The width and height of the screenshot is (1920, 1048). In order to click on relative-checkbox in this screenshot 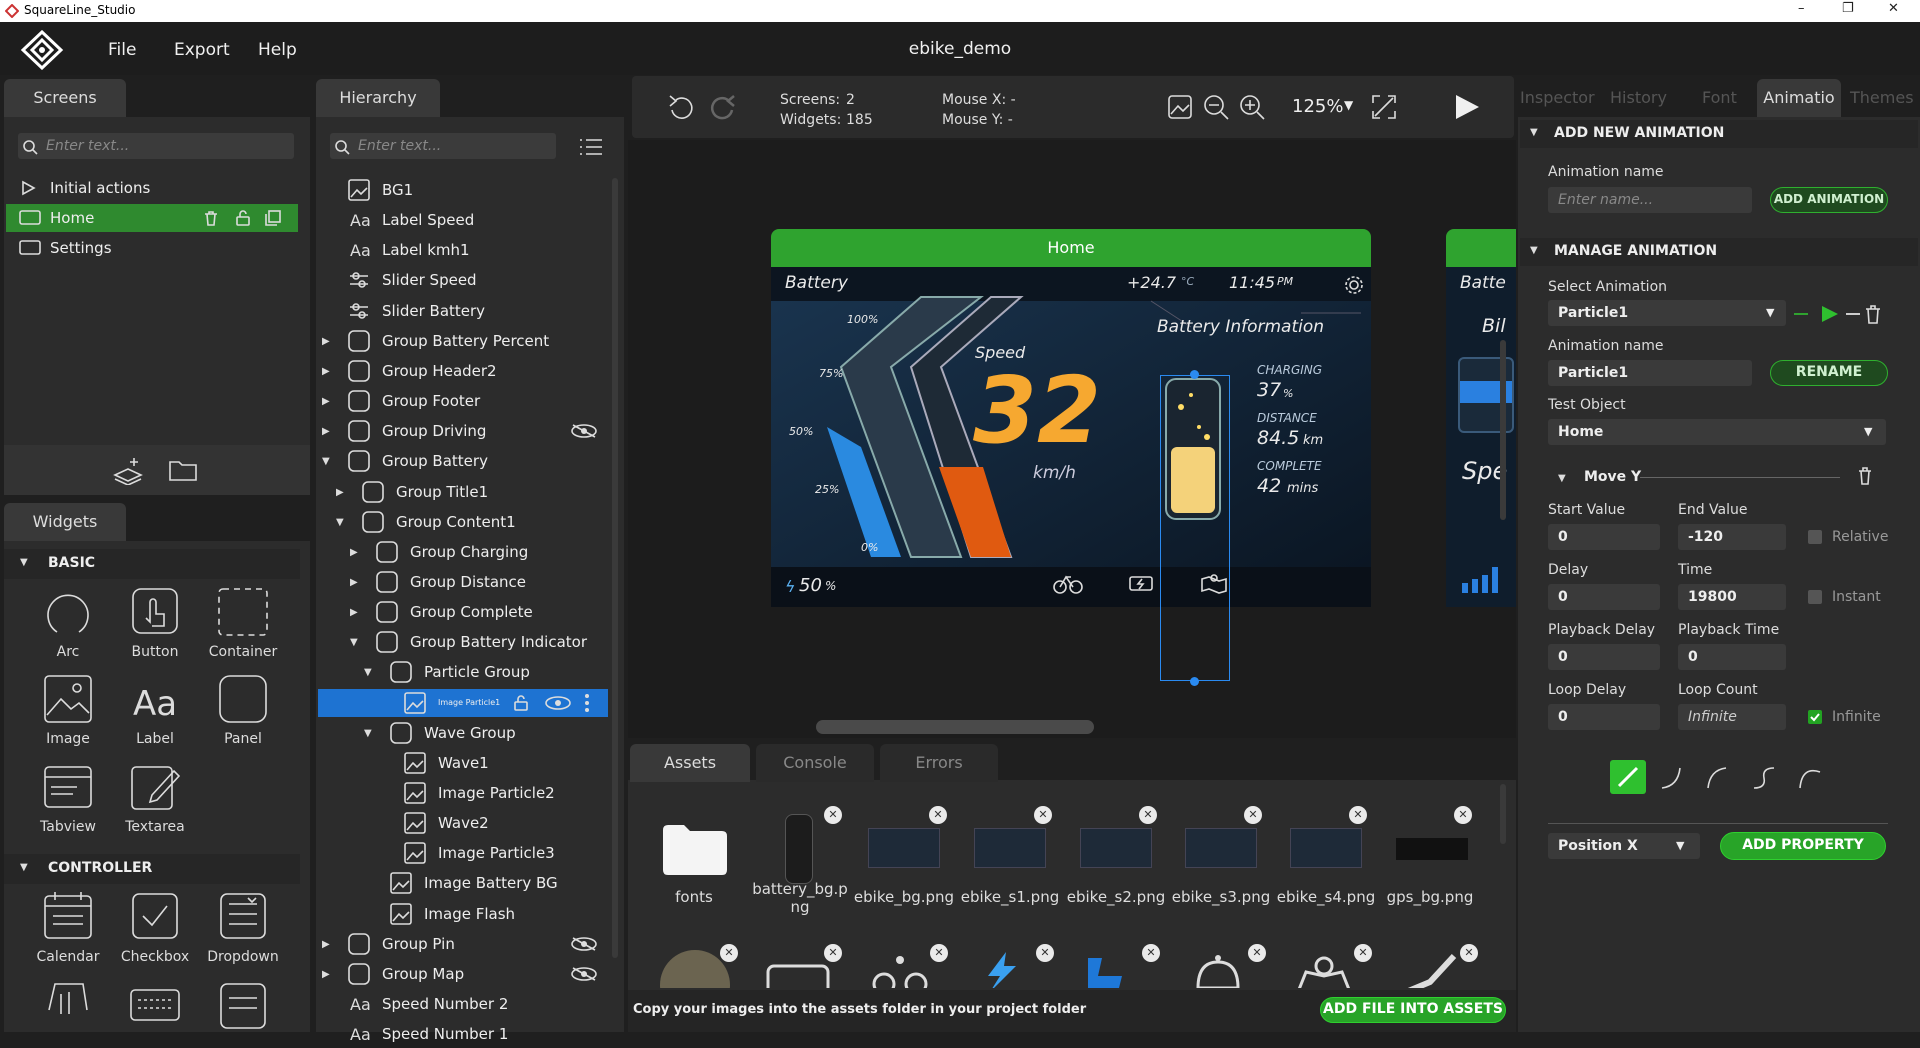, I will do `click(1815, 537)`.